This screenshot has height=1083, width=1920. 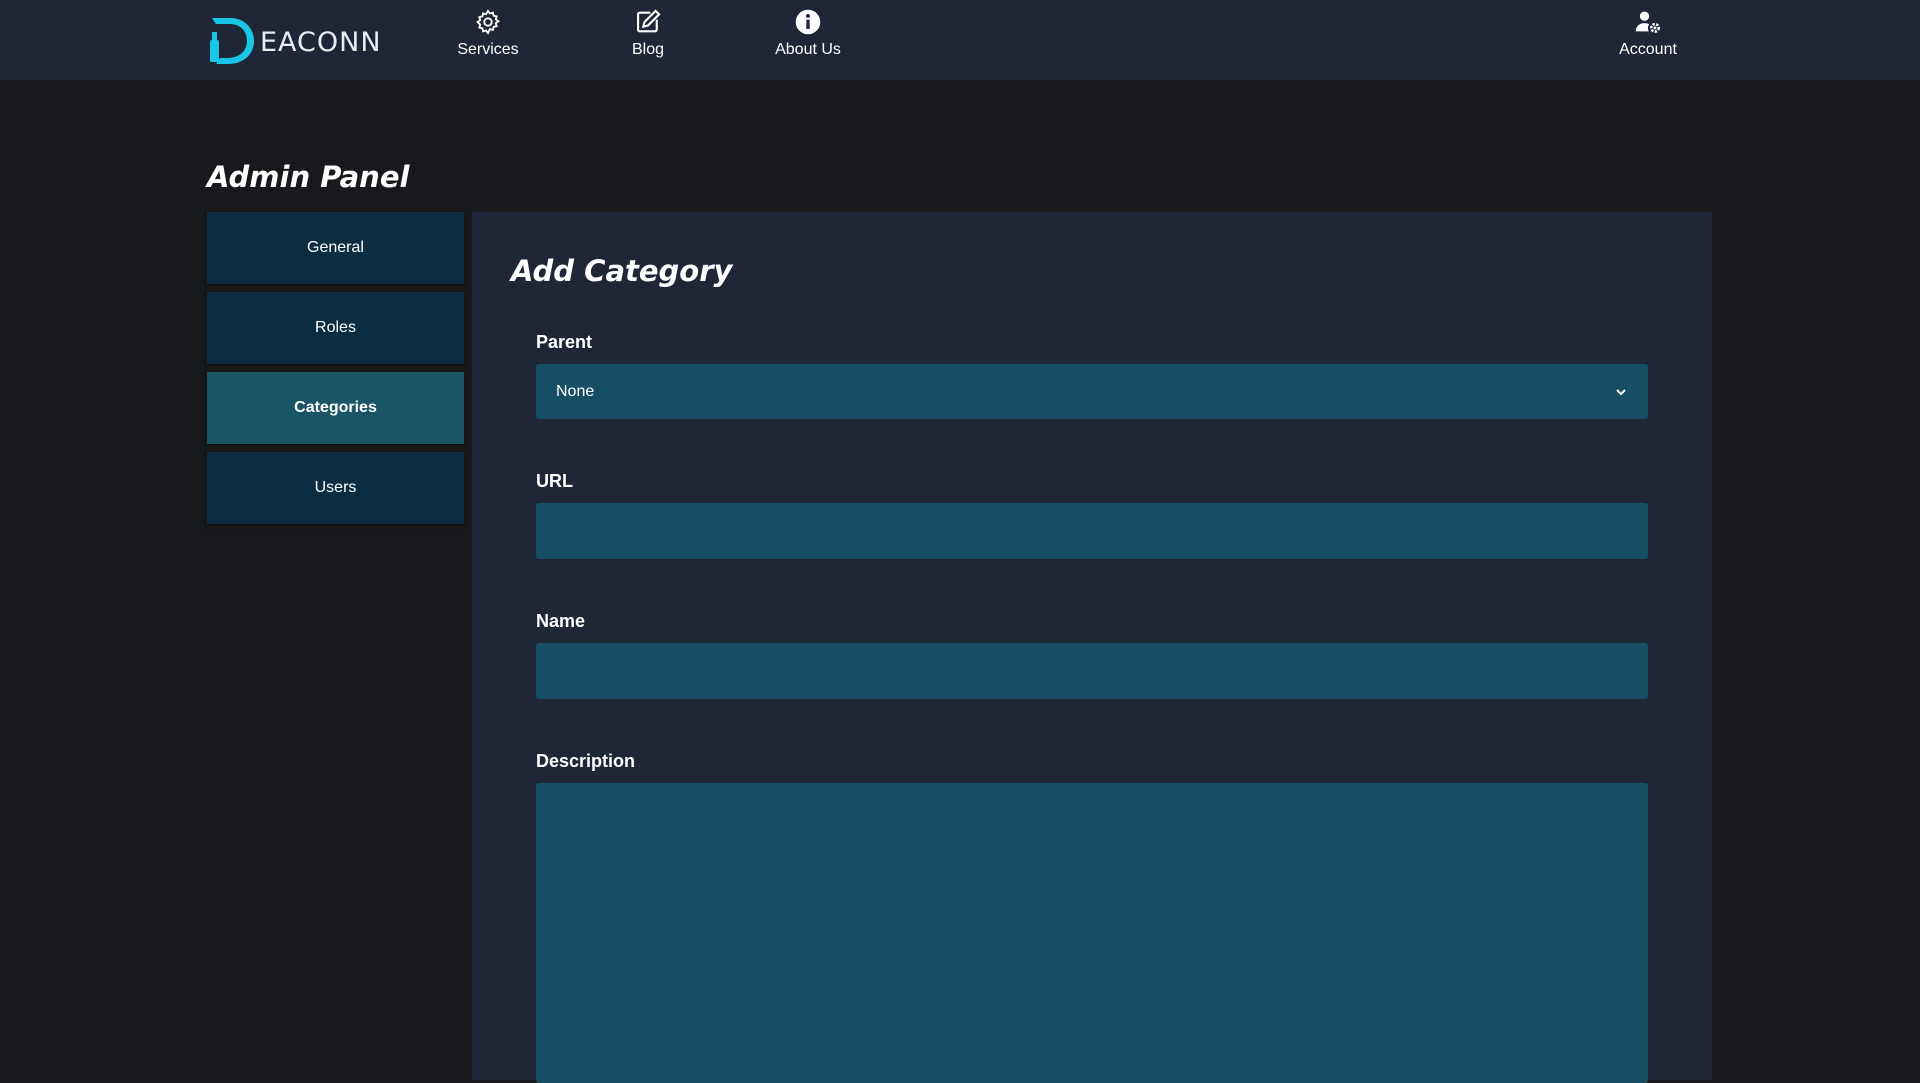 What do you see at coordinates (808, 49) in the screenshot?
I see `nav-about-us-label: About Us` at bounding box center [808, 49].